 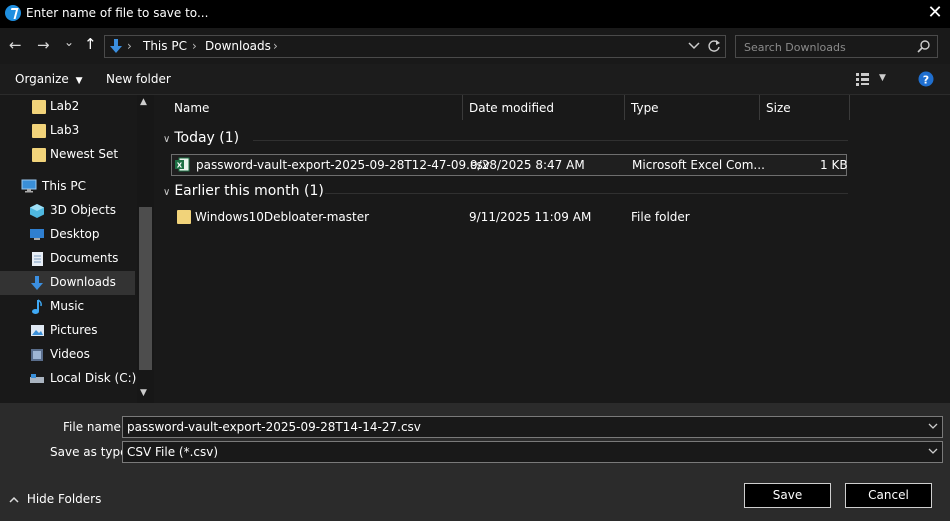 I want to click on column-header-date-modified: Date modified, so click(x=511, y=108).